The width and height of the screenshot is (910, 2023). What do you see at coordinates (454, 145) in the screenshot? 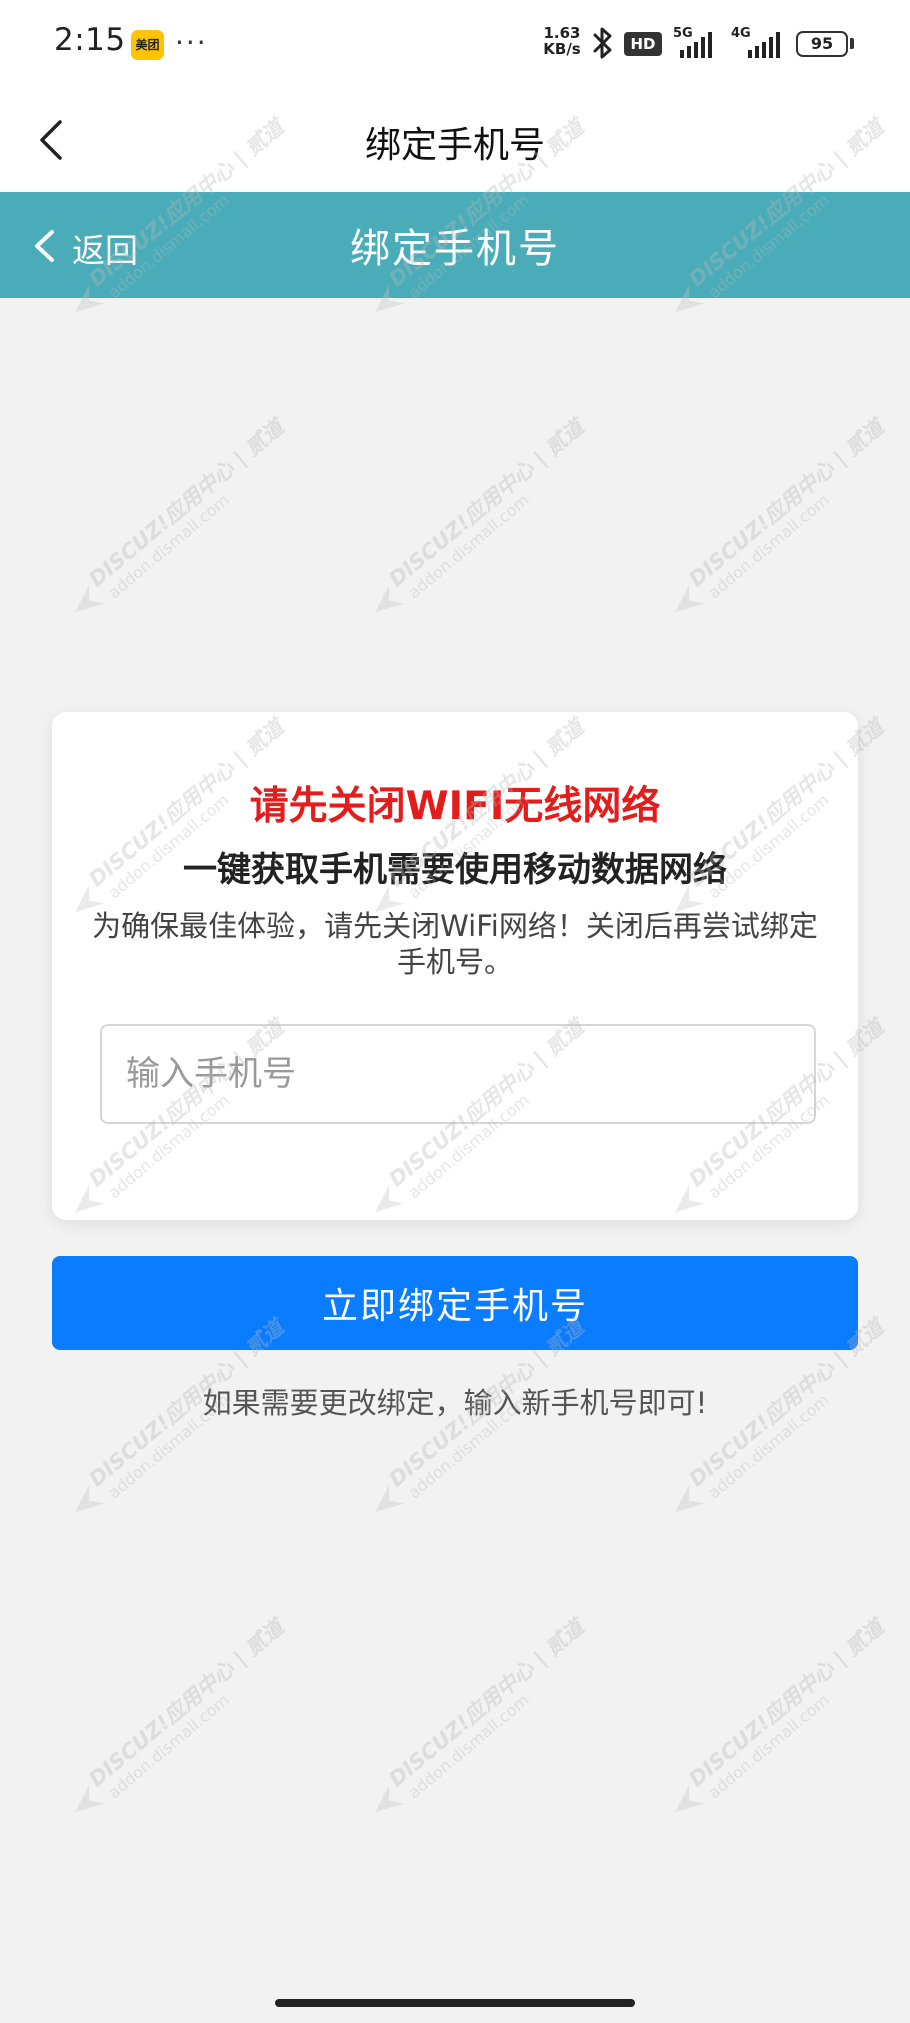
I see `page-title: 绑定手机号` at bounding box center [454, 145].